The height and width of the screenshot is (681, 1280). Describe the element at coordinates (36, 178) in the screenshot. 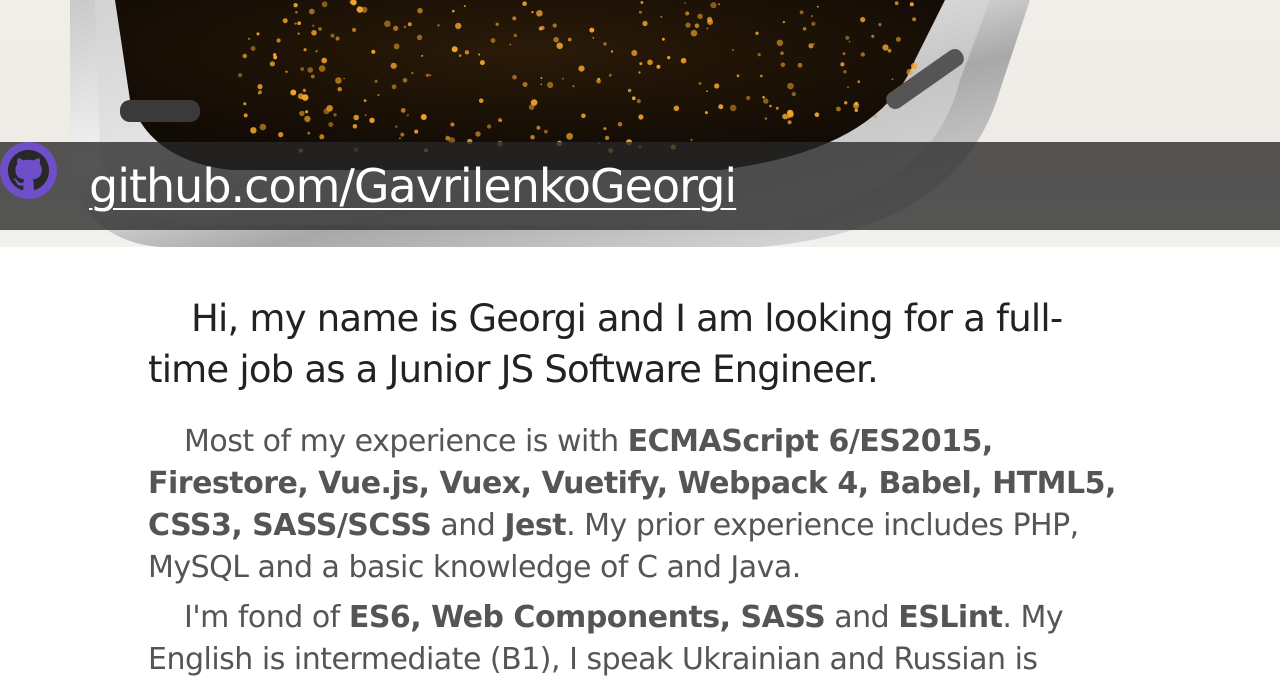

I see `github-icon` at that location.